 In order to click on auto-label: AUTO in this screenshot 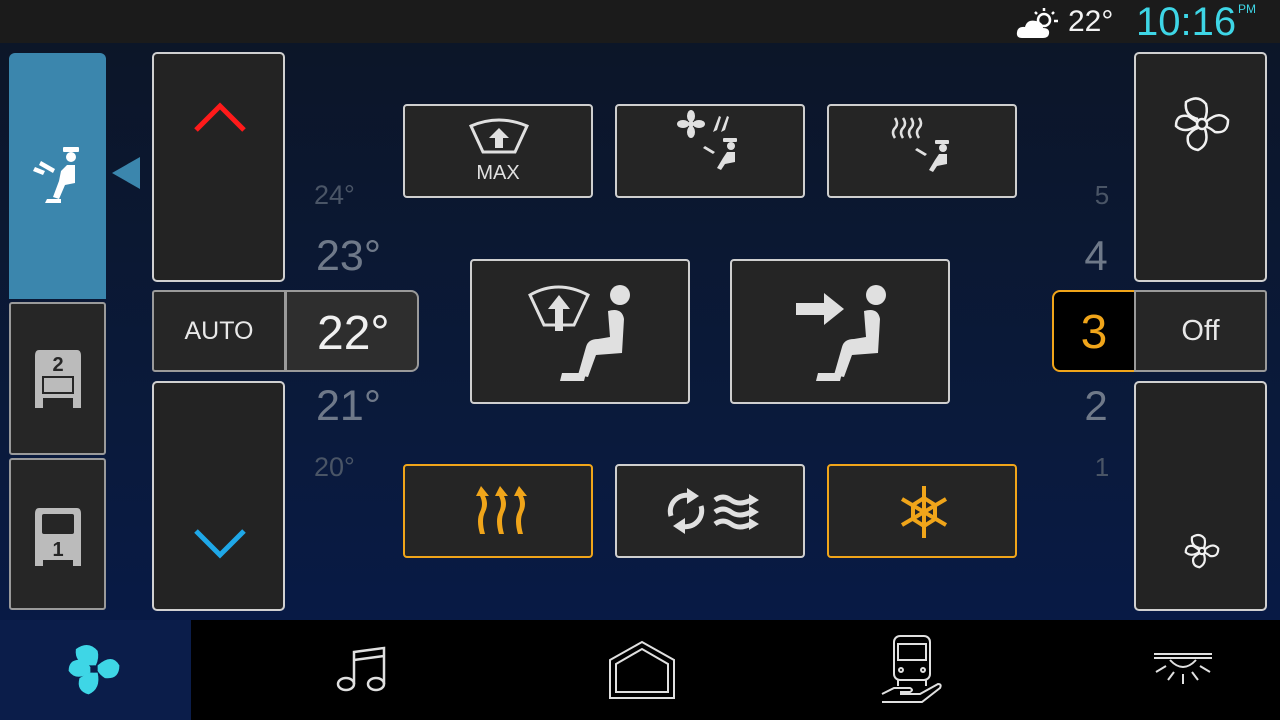, I will do `click(219, 331)`.